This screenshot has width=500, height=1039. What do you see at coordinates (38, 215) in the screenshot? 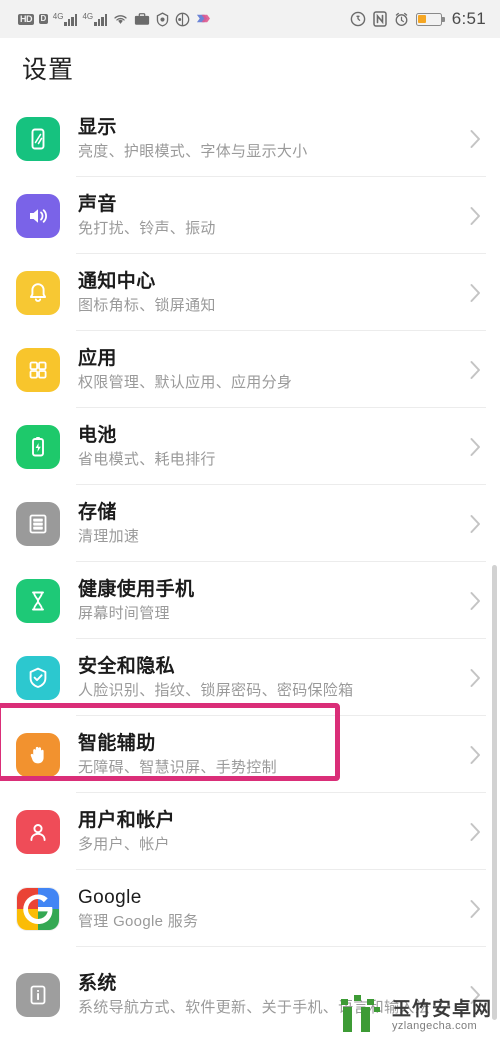
I see `sound-icon` at bounding box center [38, 215].